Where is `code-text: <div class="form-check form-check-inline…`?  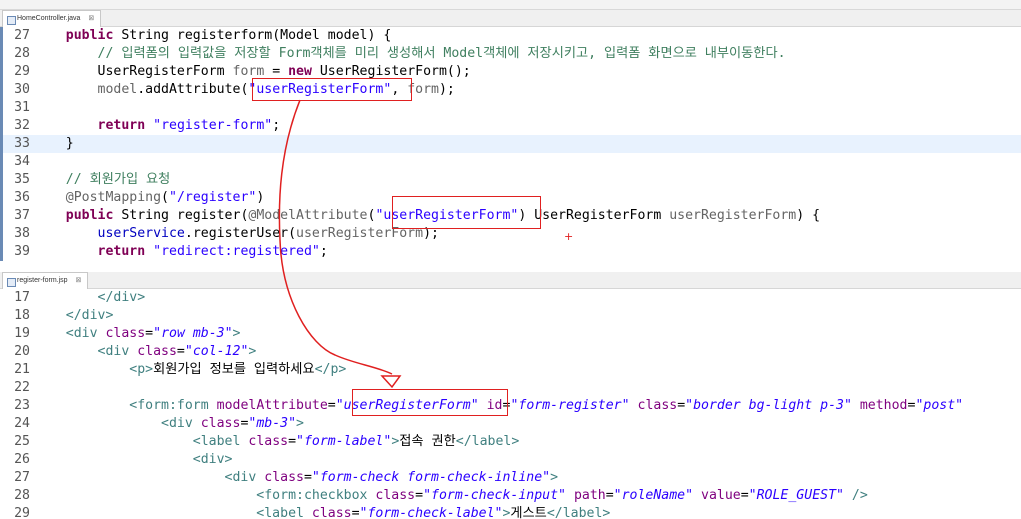
code-text: <div class="form-check form-check-inline… is located at coordinates (296, 478).